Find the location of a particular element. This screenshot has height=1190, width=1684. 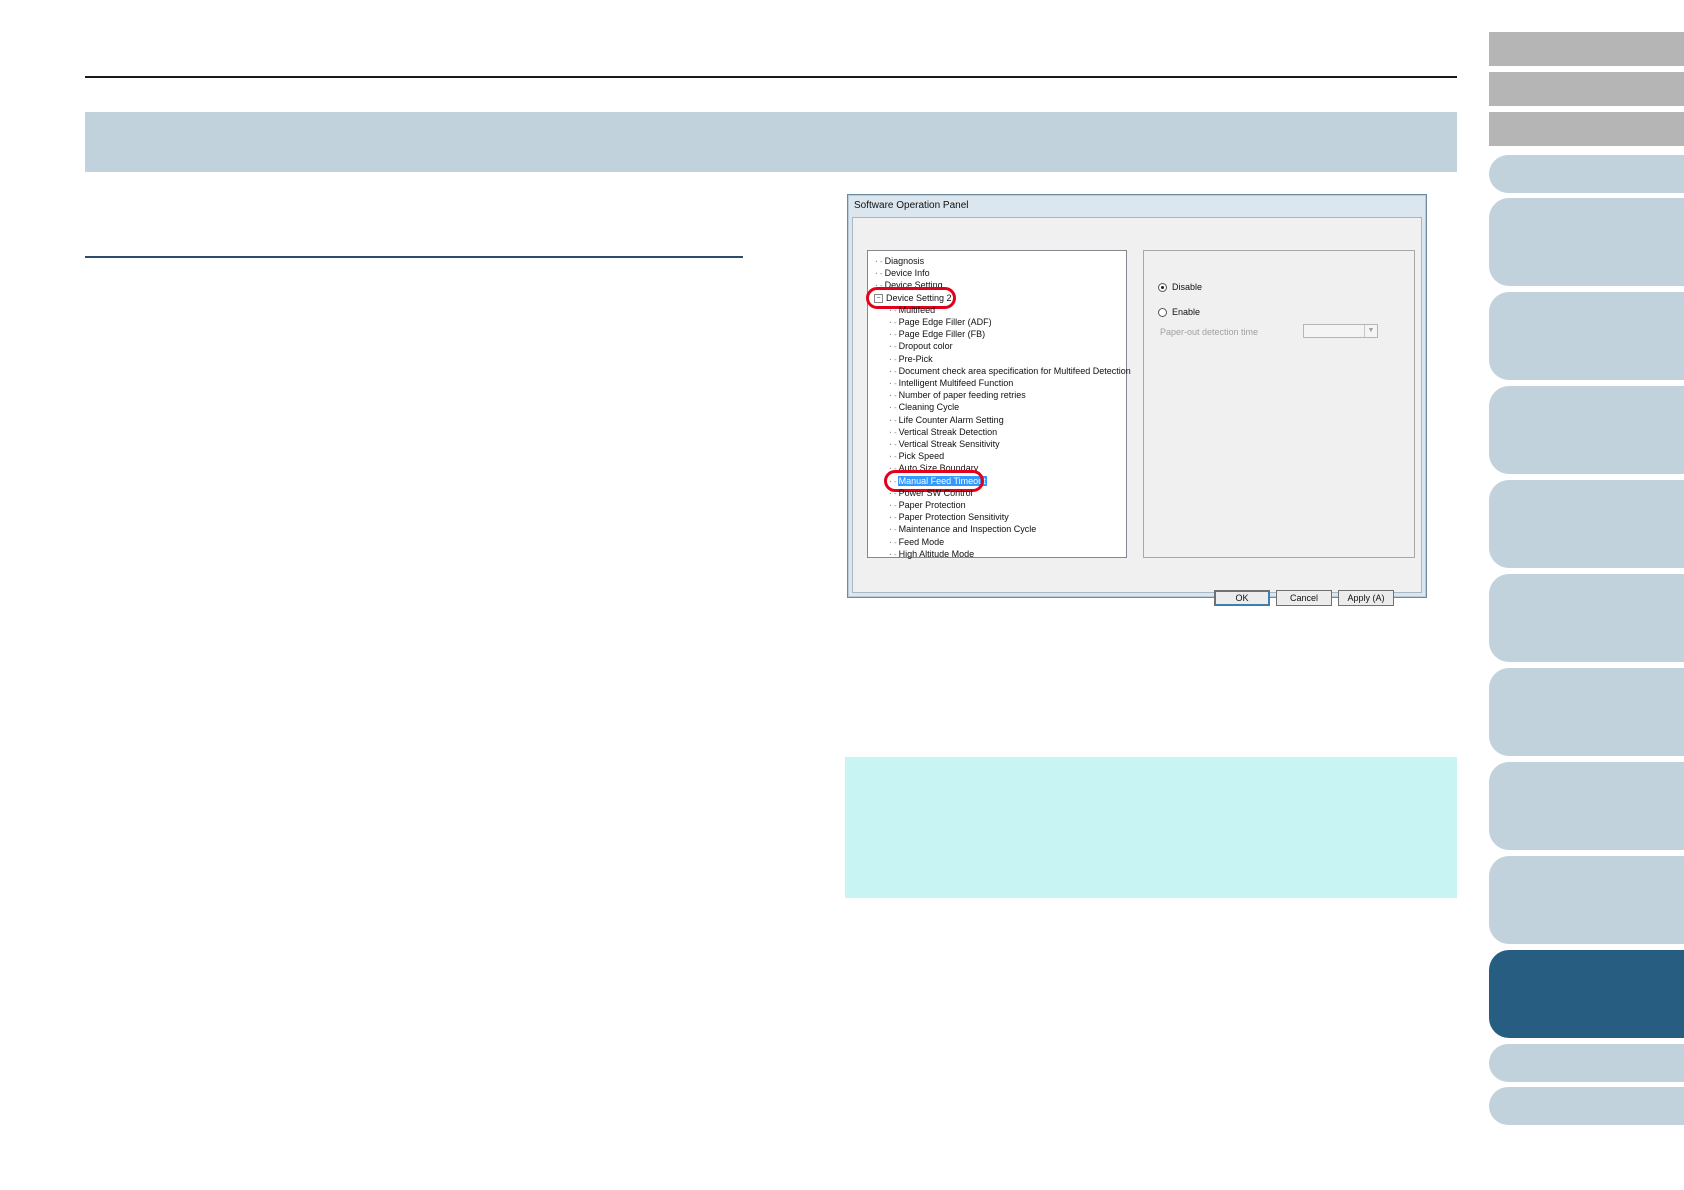

radio-enable-icon is located at coordinates (1162, 313).